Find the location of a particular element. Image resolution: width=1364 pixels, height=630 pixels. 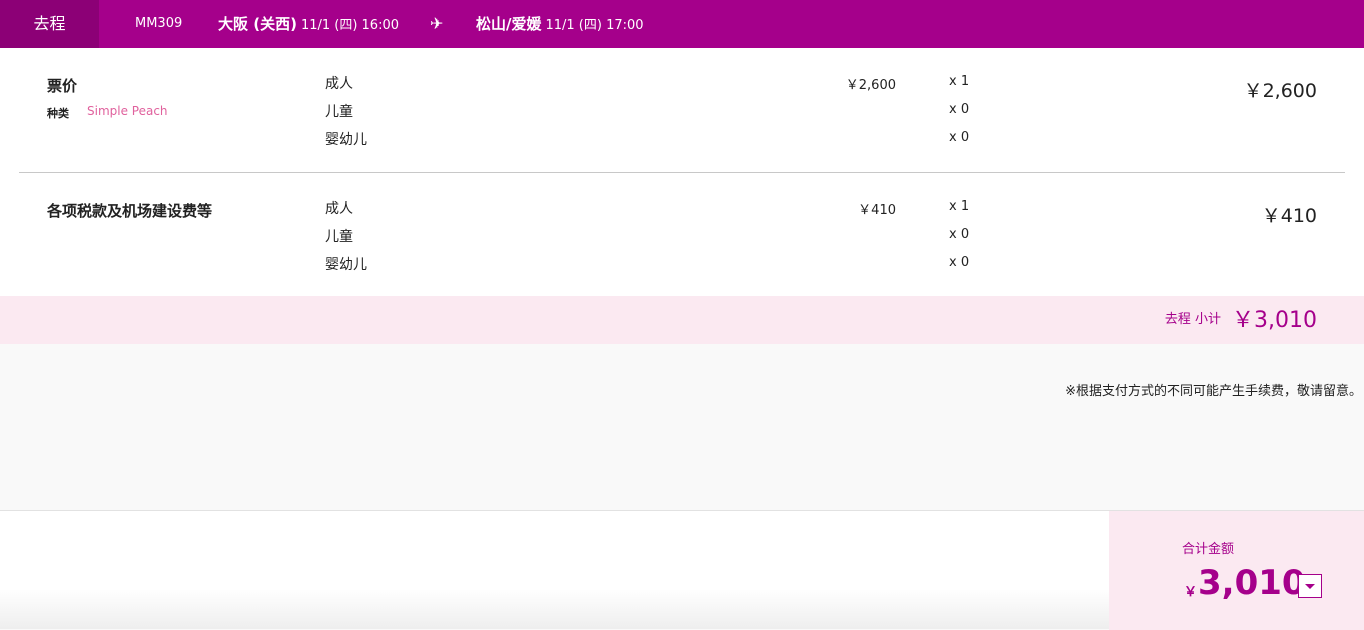

taxes-row-child-label: 儿童 is located at coordinates (339, 237).